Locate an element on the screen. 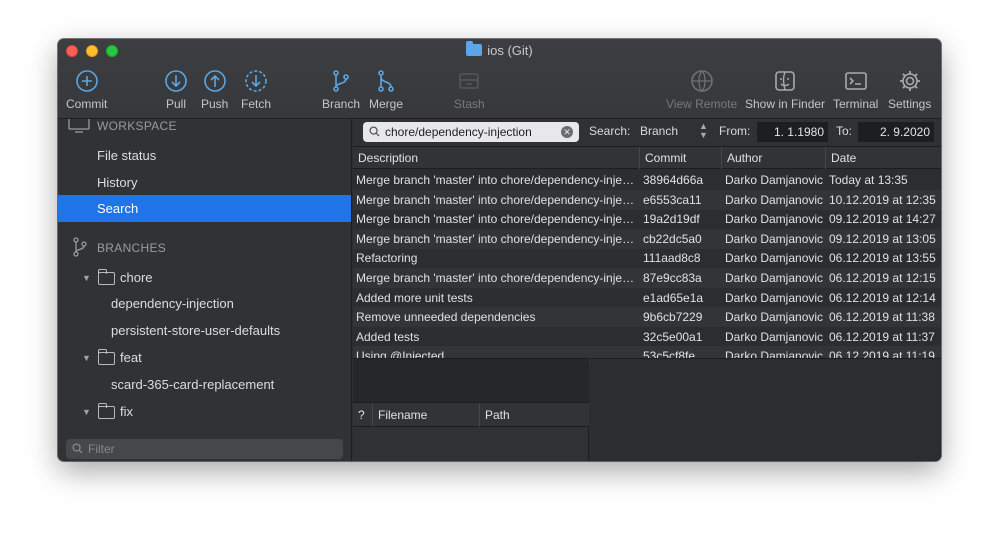 The image size is (999, 538). sidebar-item-label: File status is located at coordinates (127, 155).